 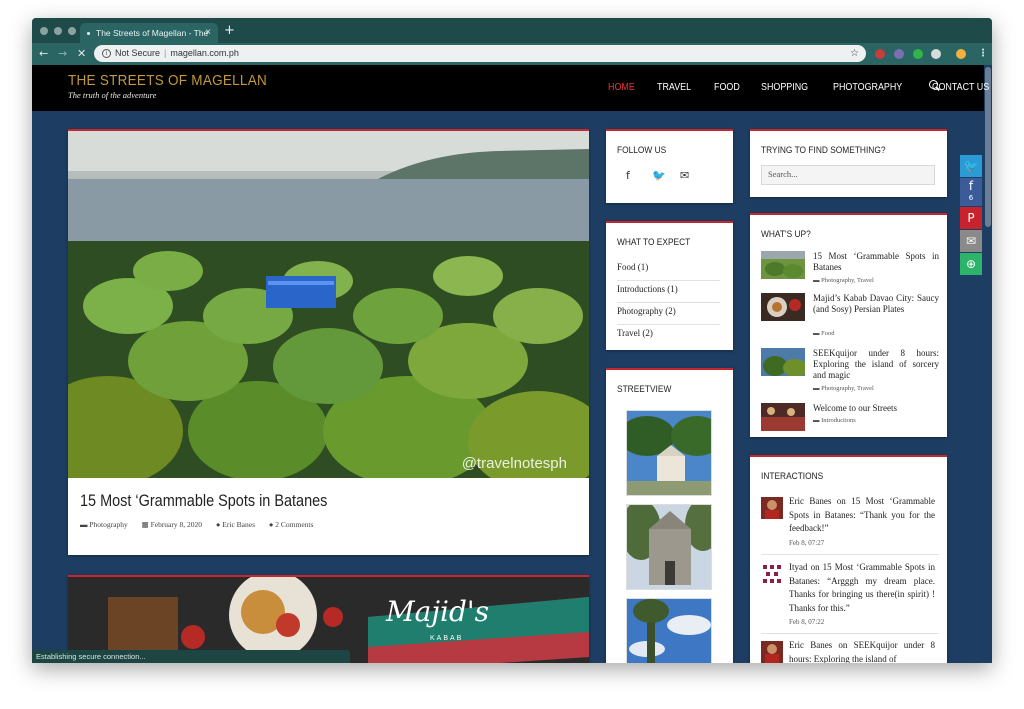 I want to click on pinterest-icon: P, so click(x=971, y=218).